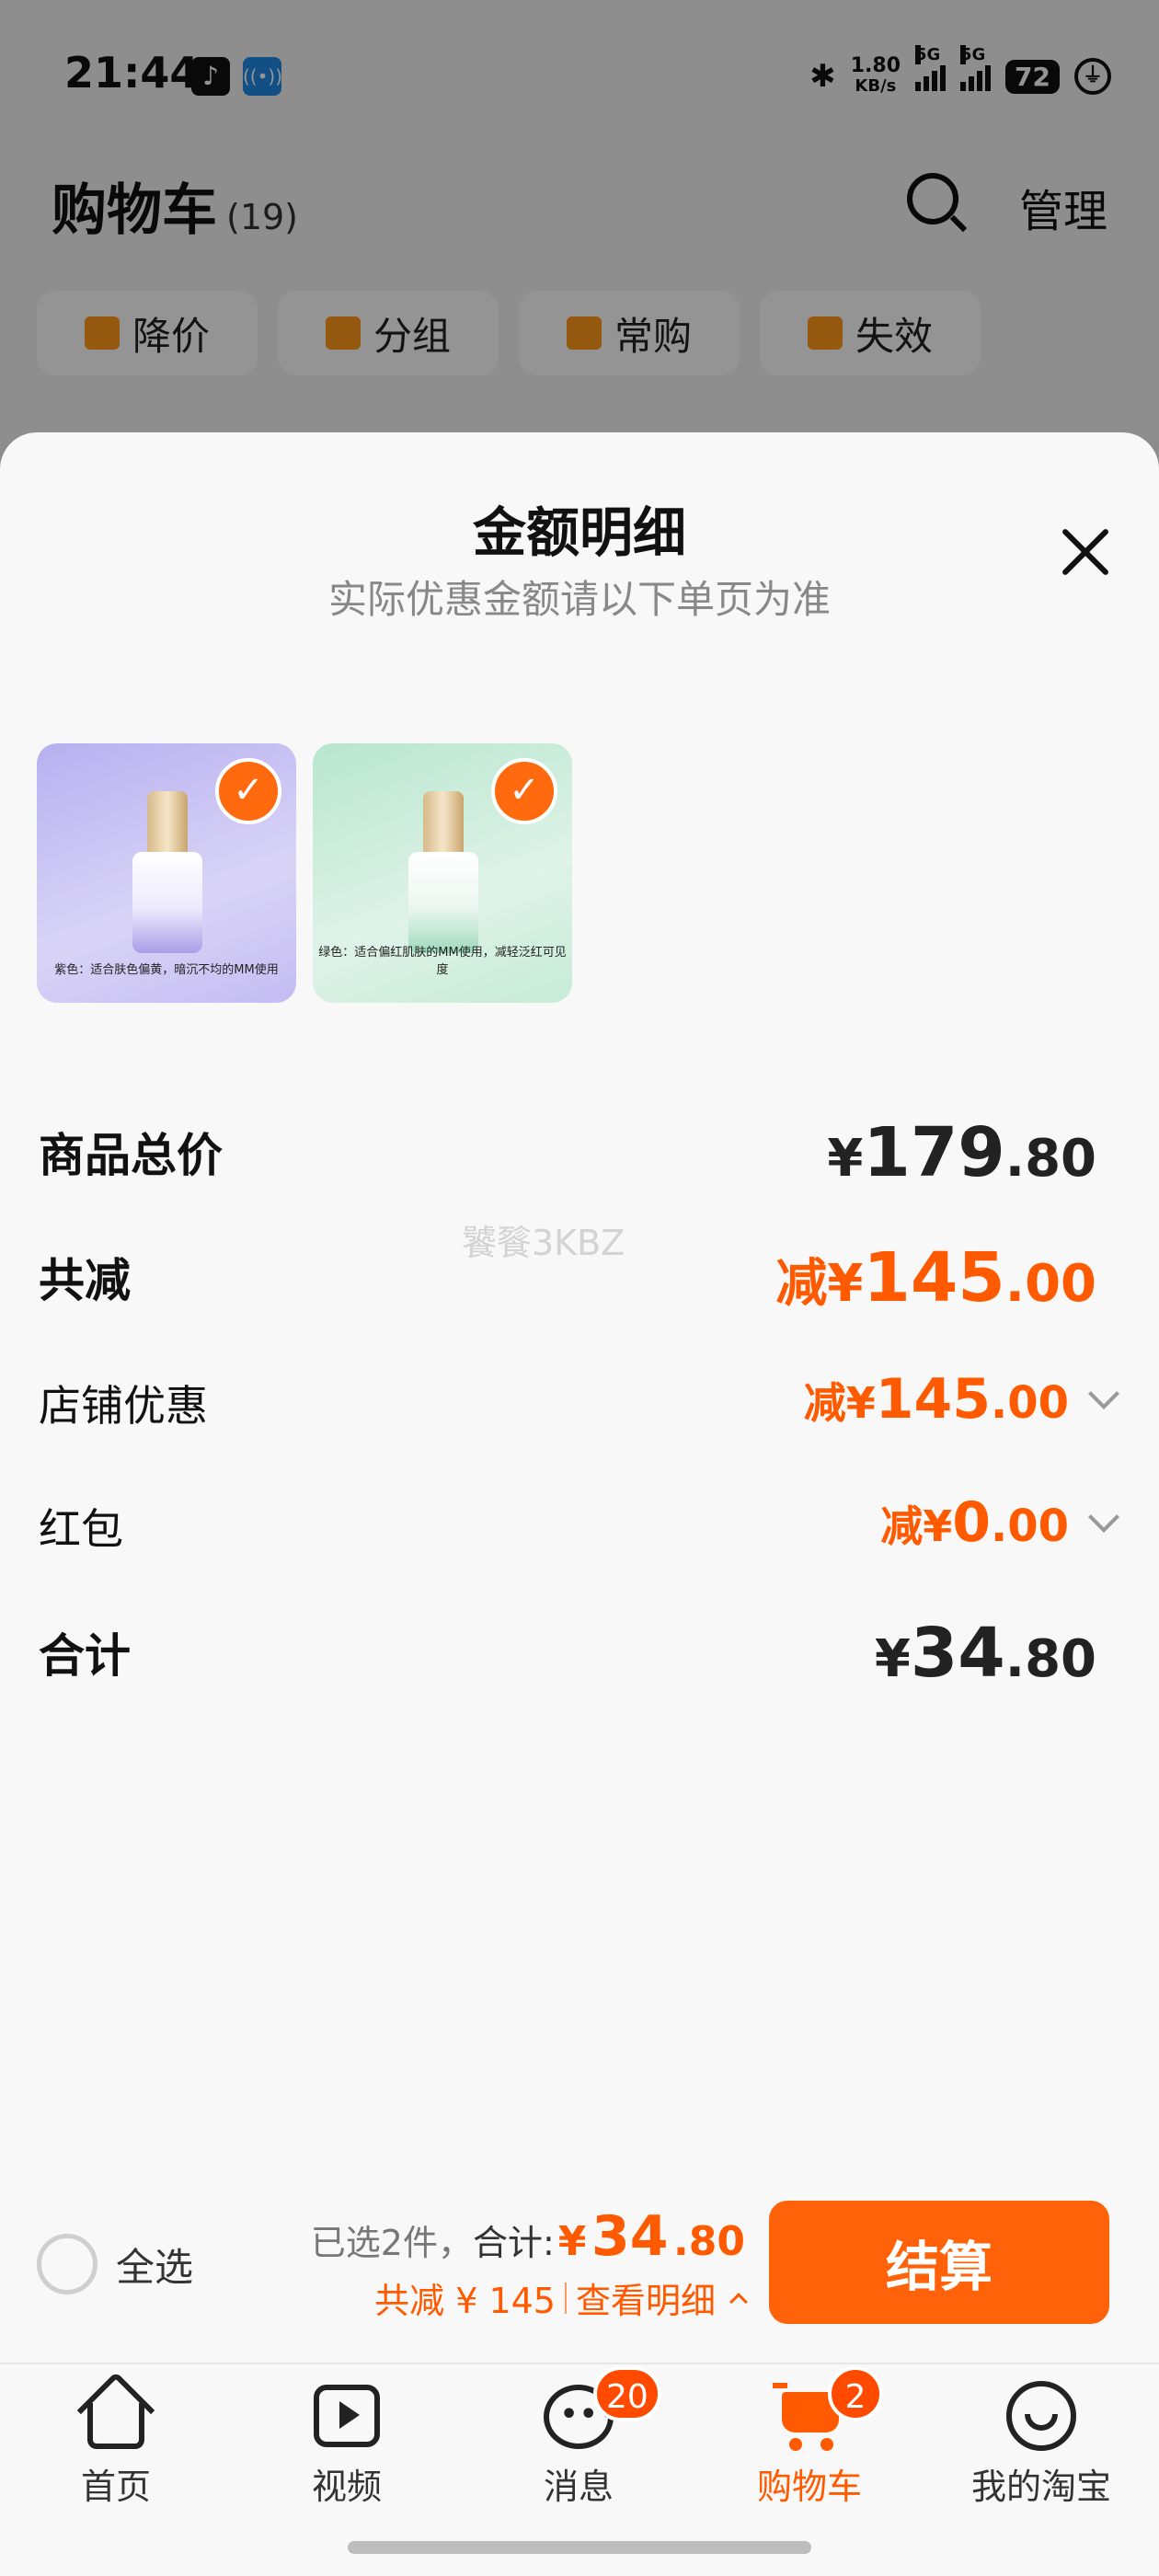  What do you see at coordinates (581, 1404) in the screenshot?
I see `row-shop-discount: 店铺优惠 减¥ 145 .00` at bounding box center [581, 1404].